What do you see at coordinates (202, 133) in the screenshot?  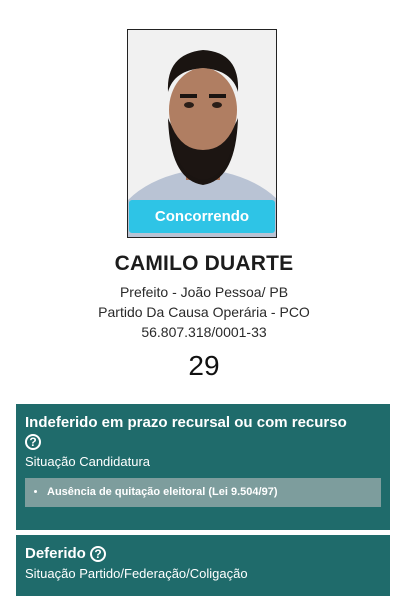 I see `candidate-photo: Concorrendo` at bounding box center [202, 133].